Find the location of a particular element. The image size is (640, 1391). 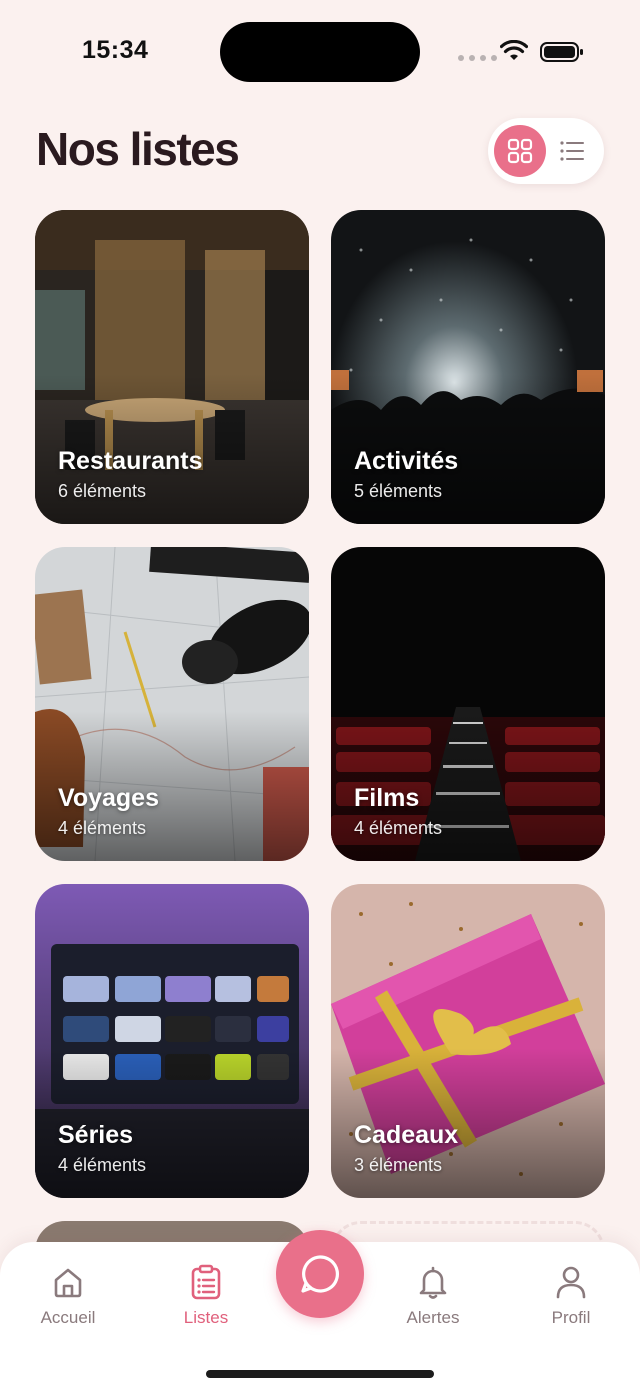

home-indicator is located at coordinates (320, 1374).